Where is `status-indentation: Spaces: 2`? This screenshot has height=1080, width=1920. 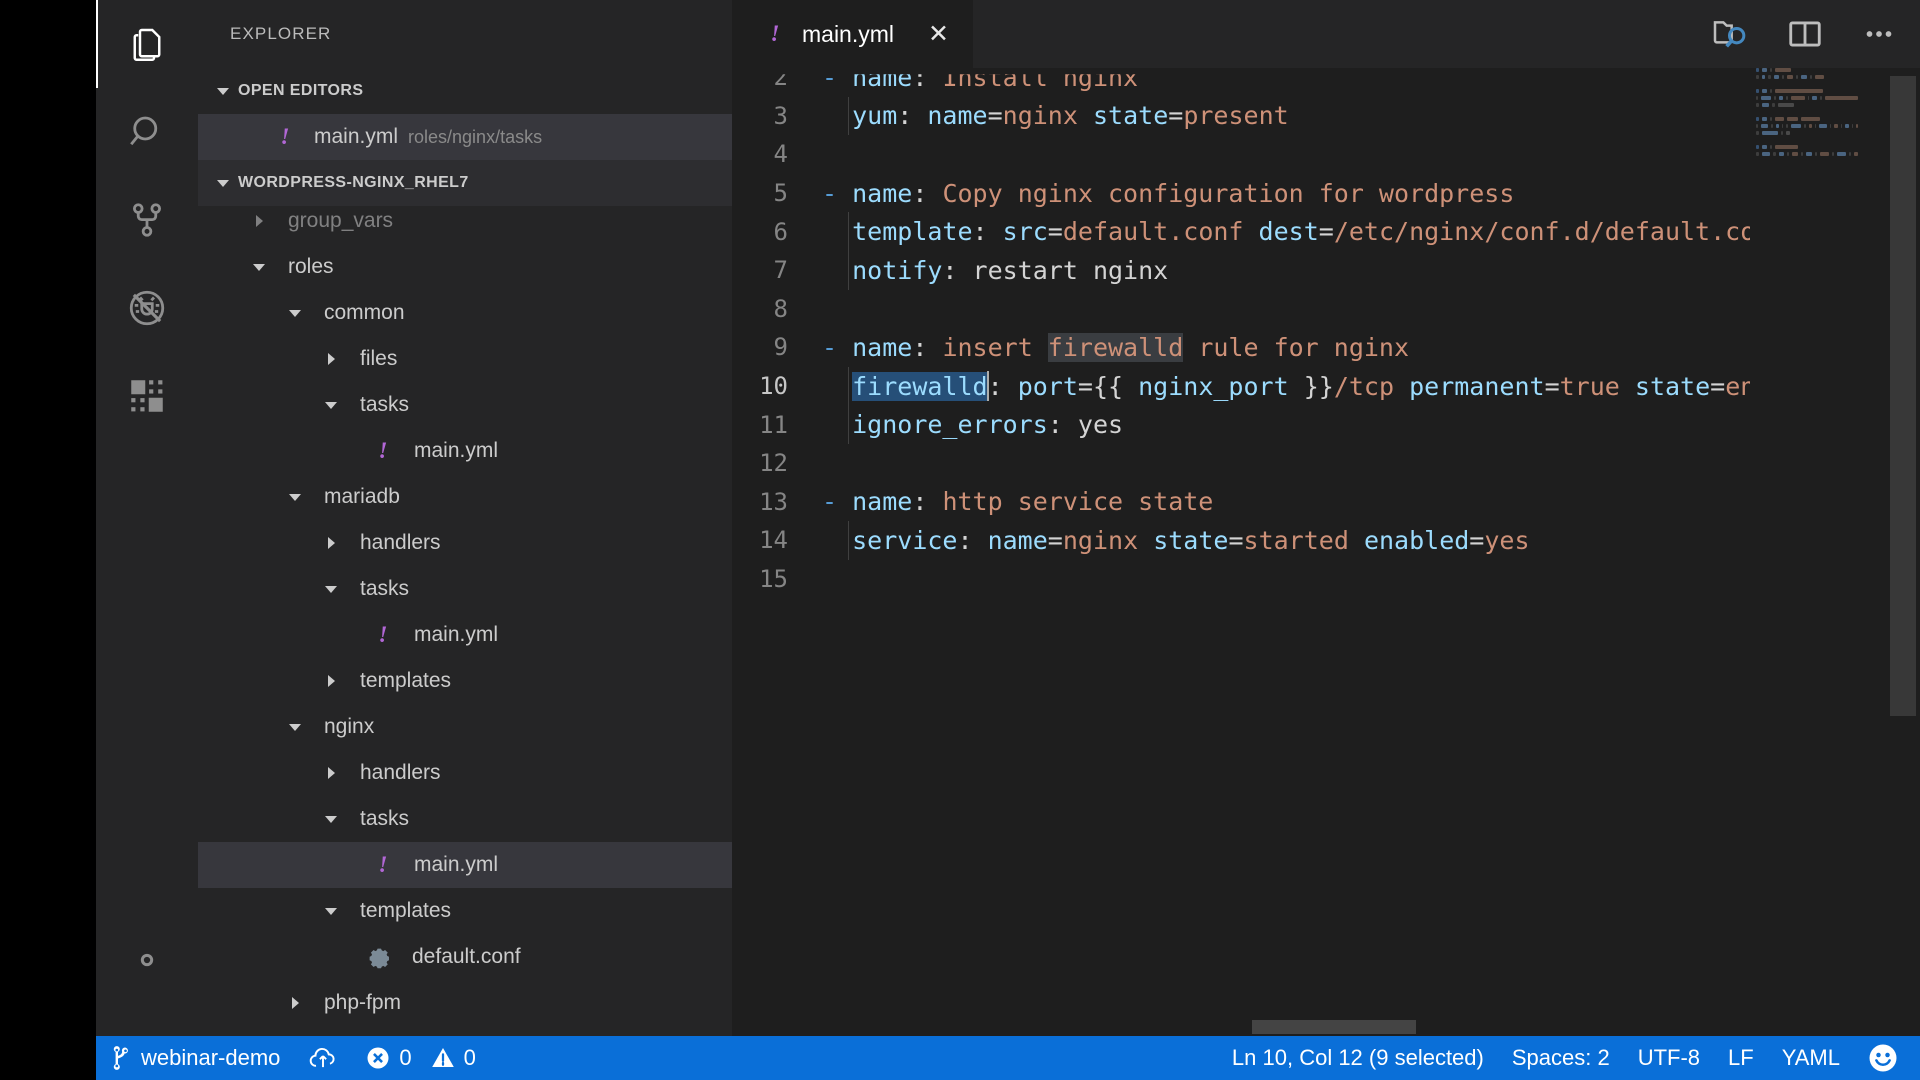 status-indentation: Spaces: 2 is located at coordinates (1561, 1058).